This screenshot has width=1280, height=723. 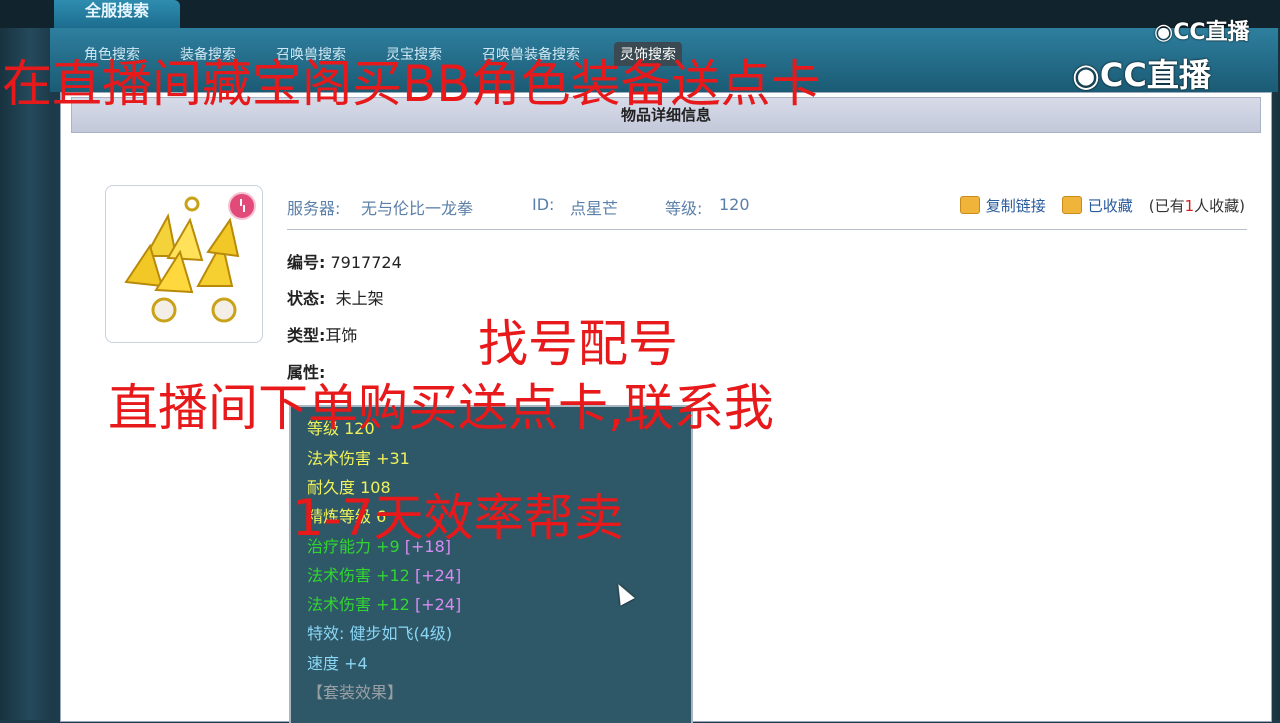 What do you see at coordinates (358, 458) in the screenshot?
I see `attr-magic-damage: 法术伤害 +31` at bounding box center [358, 458].